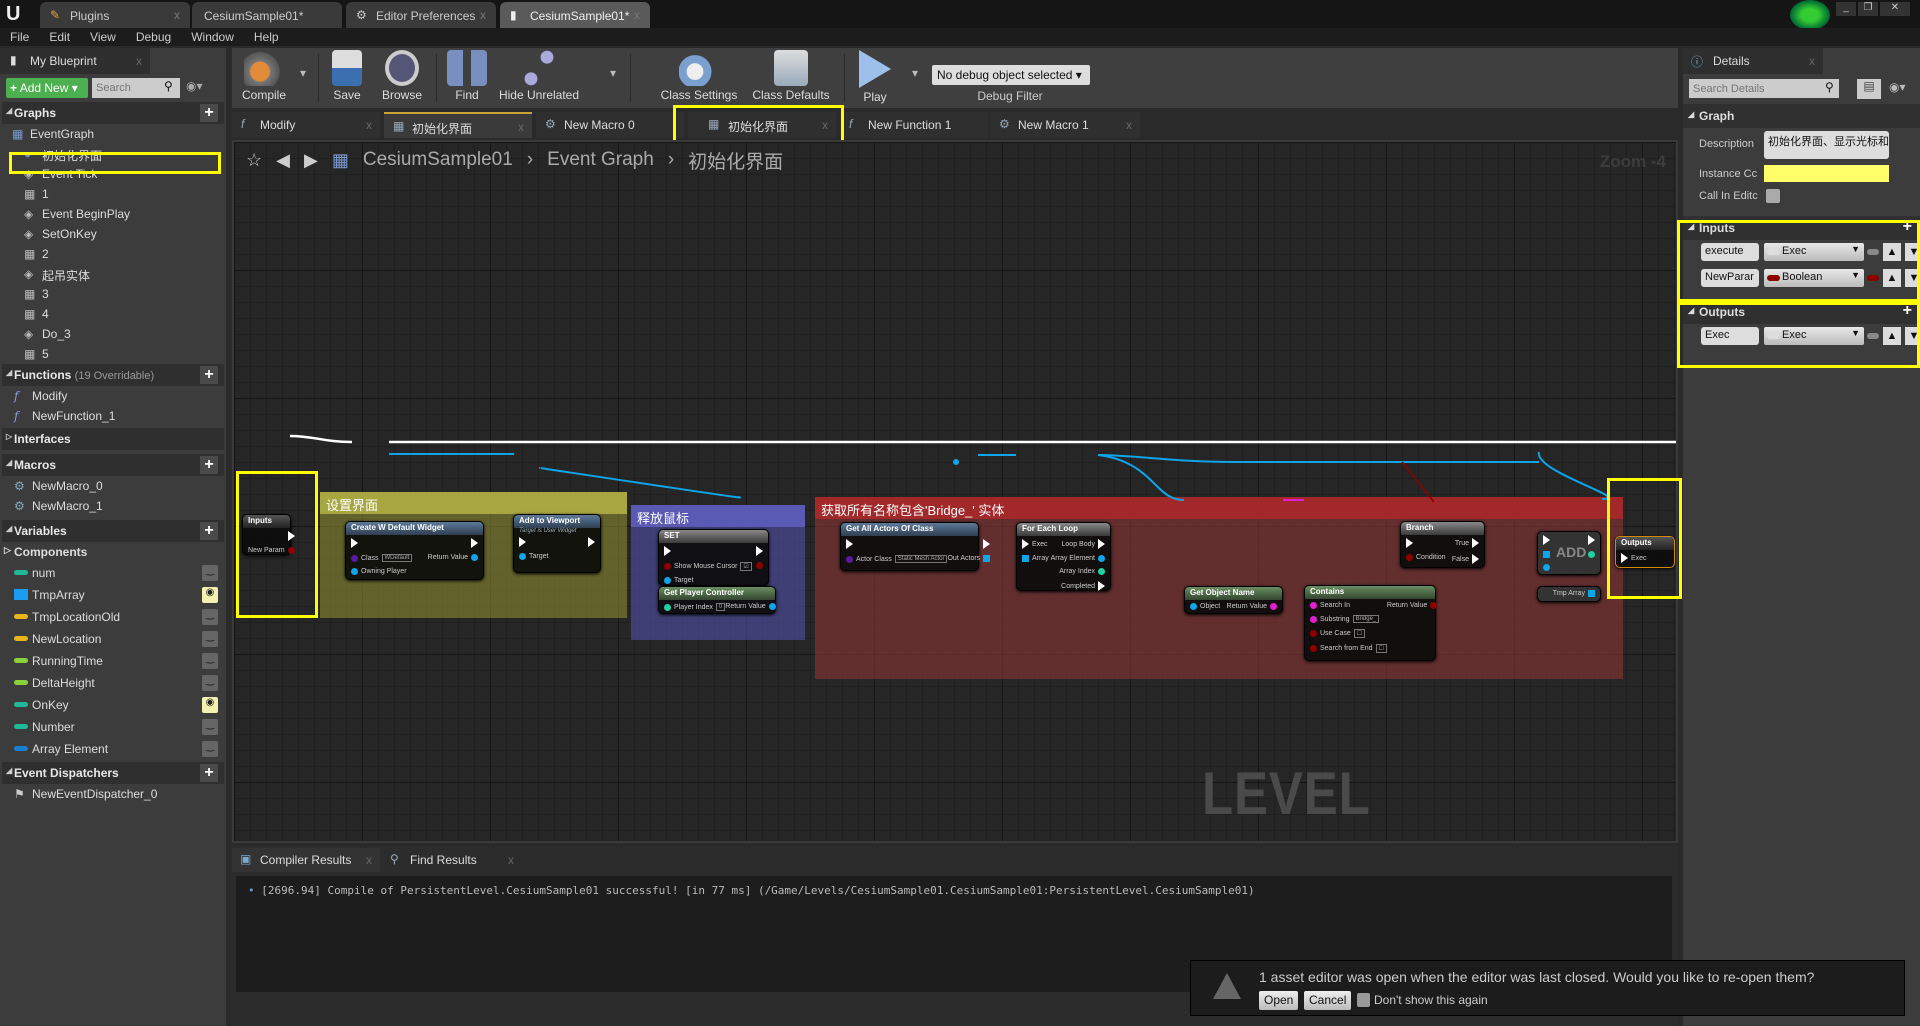 The height and width of the screenshot is (1026, 1920). I want to click on debug-object-dropdown: No debug object selected ▾, so click(1011, 75).